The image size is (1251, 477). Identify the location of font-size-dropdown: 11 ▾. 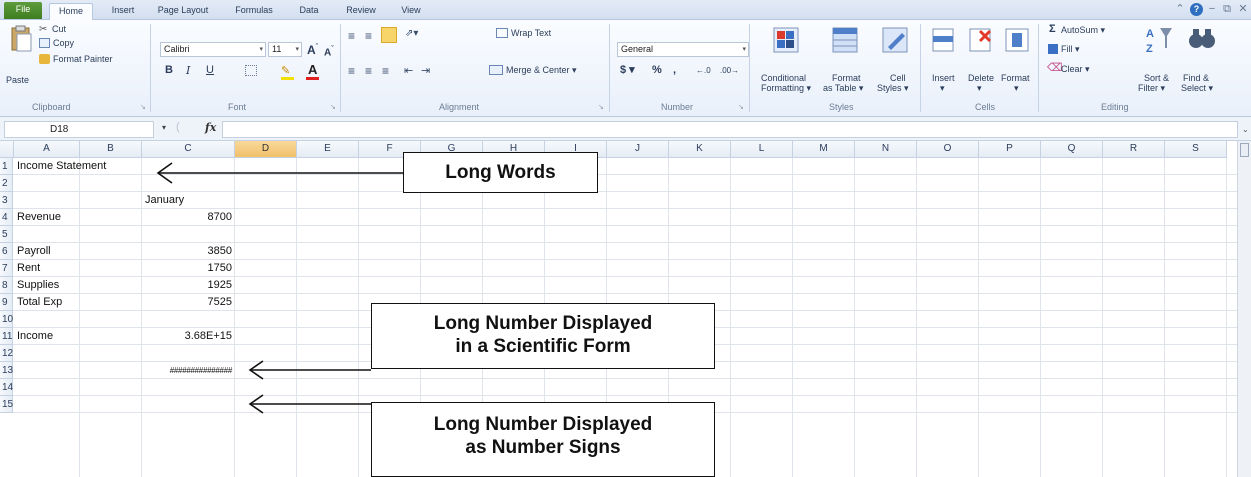
(285, 49).